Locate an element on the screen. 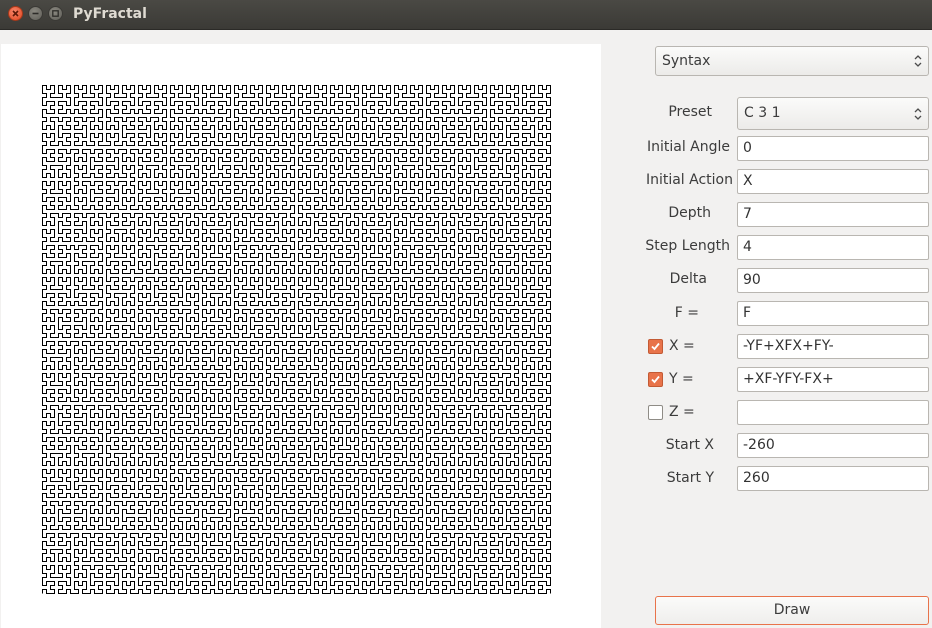 This screenshot has height=628, width=932. f-rule-label: F = is located at coordinates (686, 313).